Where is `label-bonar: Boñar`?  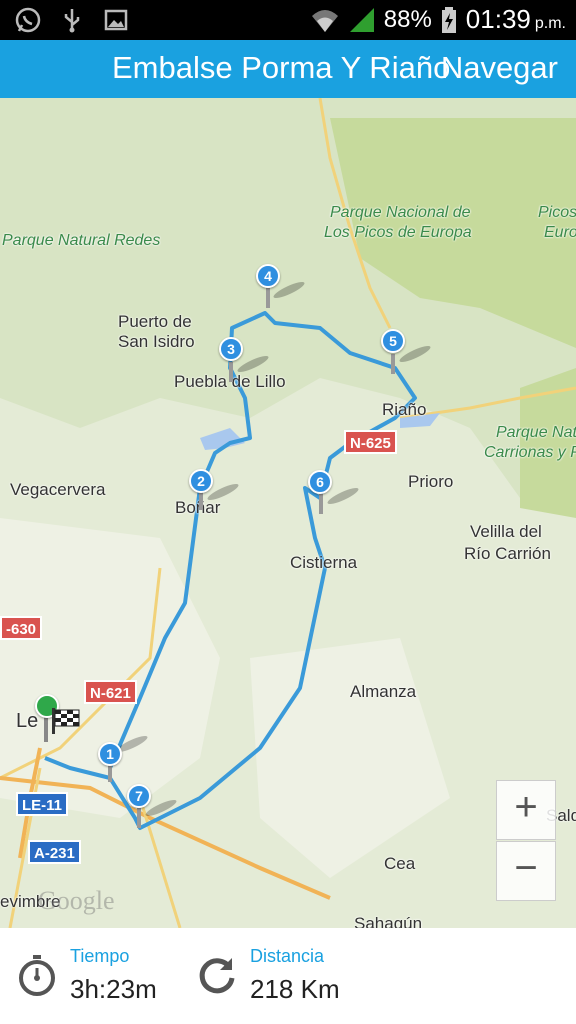 label-bonar: Boñar is located at coordinates (198, 507).